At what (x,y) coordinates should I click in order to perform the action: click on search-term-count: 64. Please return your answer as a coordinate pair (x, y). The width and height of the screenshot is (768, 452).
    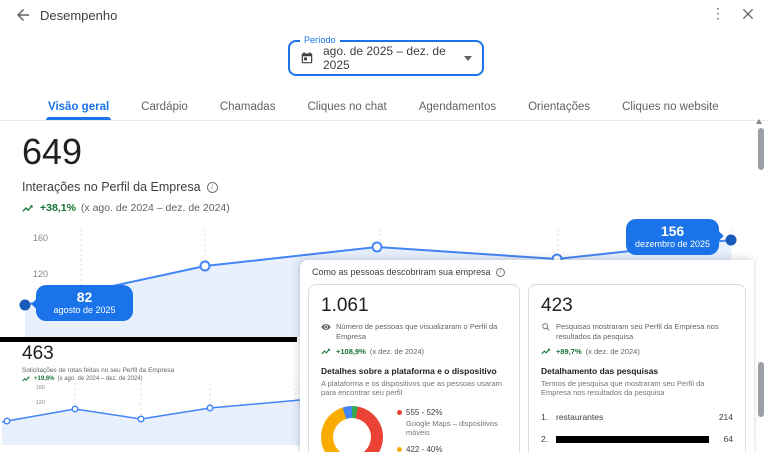
    Looking at the image, I should click on (728, 439).